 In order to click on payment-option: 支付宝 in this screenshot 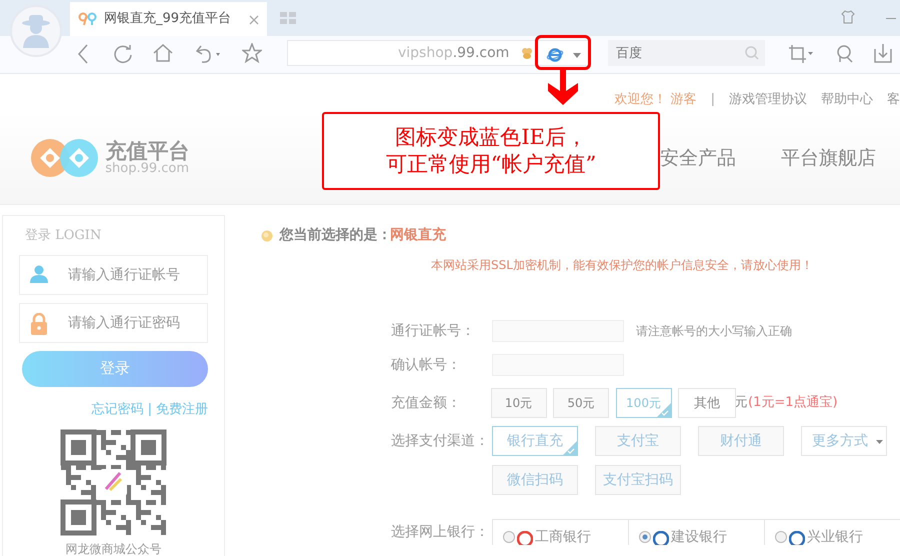, I will do `click(638, 441)`.